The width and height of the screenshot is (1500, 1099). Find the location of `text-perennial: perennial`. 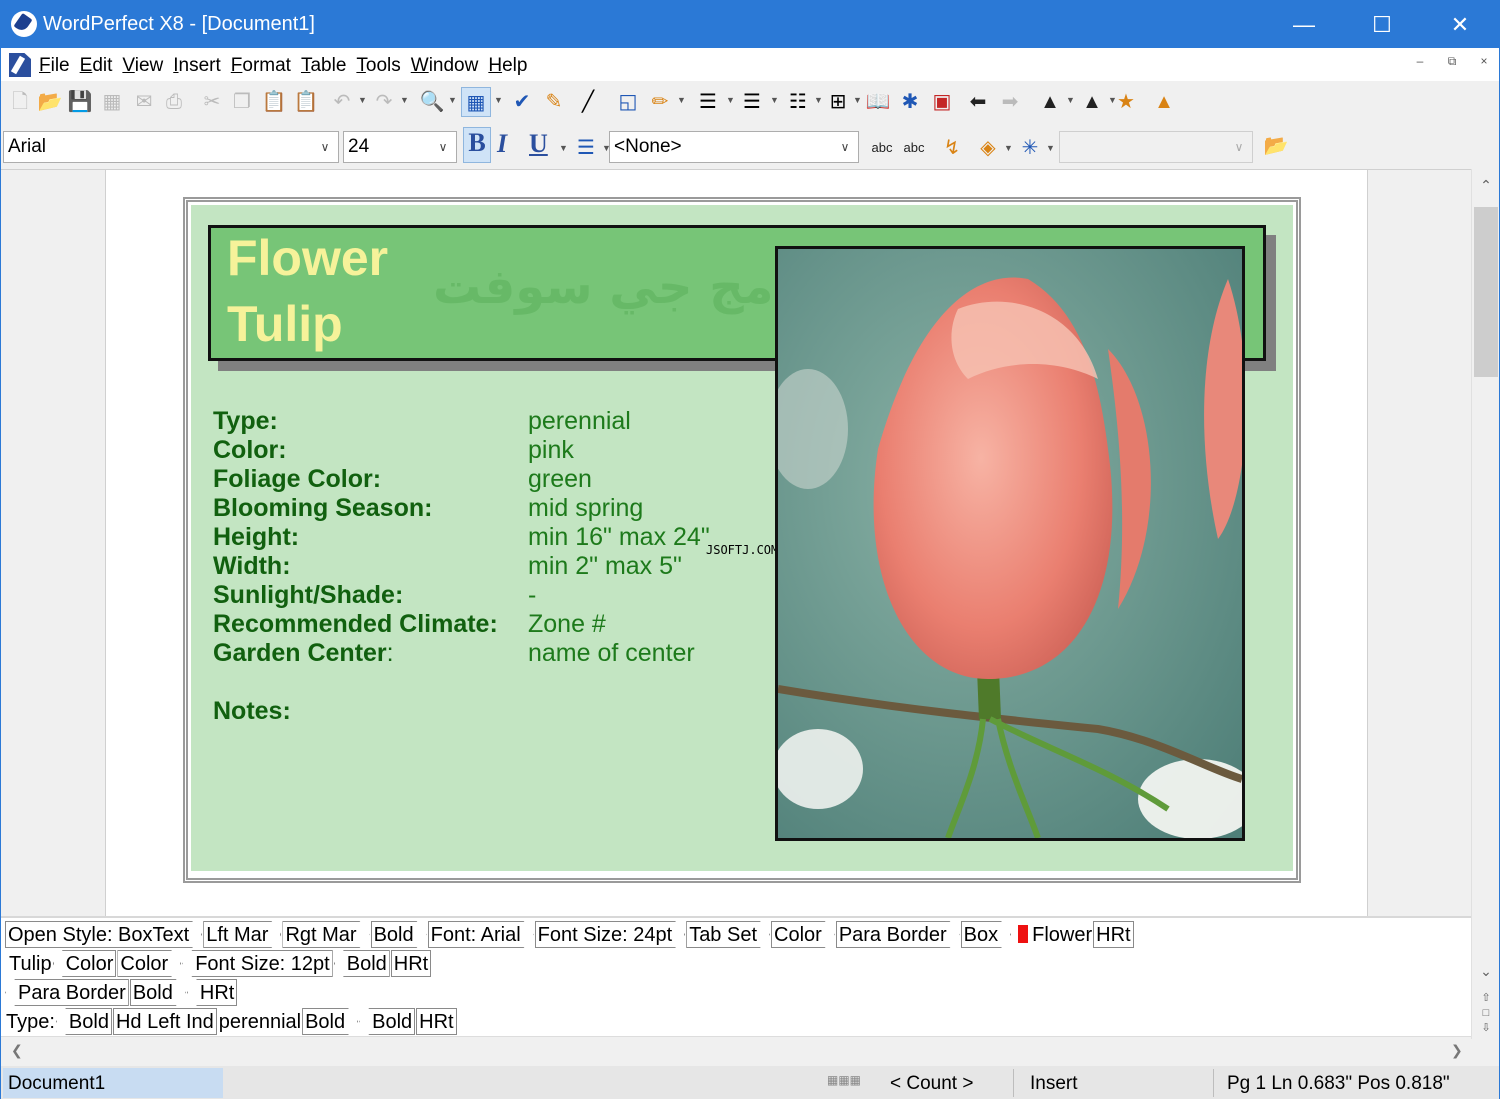

text-perennial: perennial is located at coordinates (260, 1022).